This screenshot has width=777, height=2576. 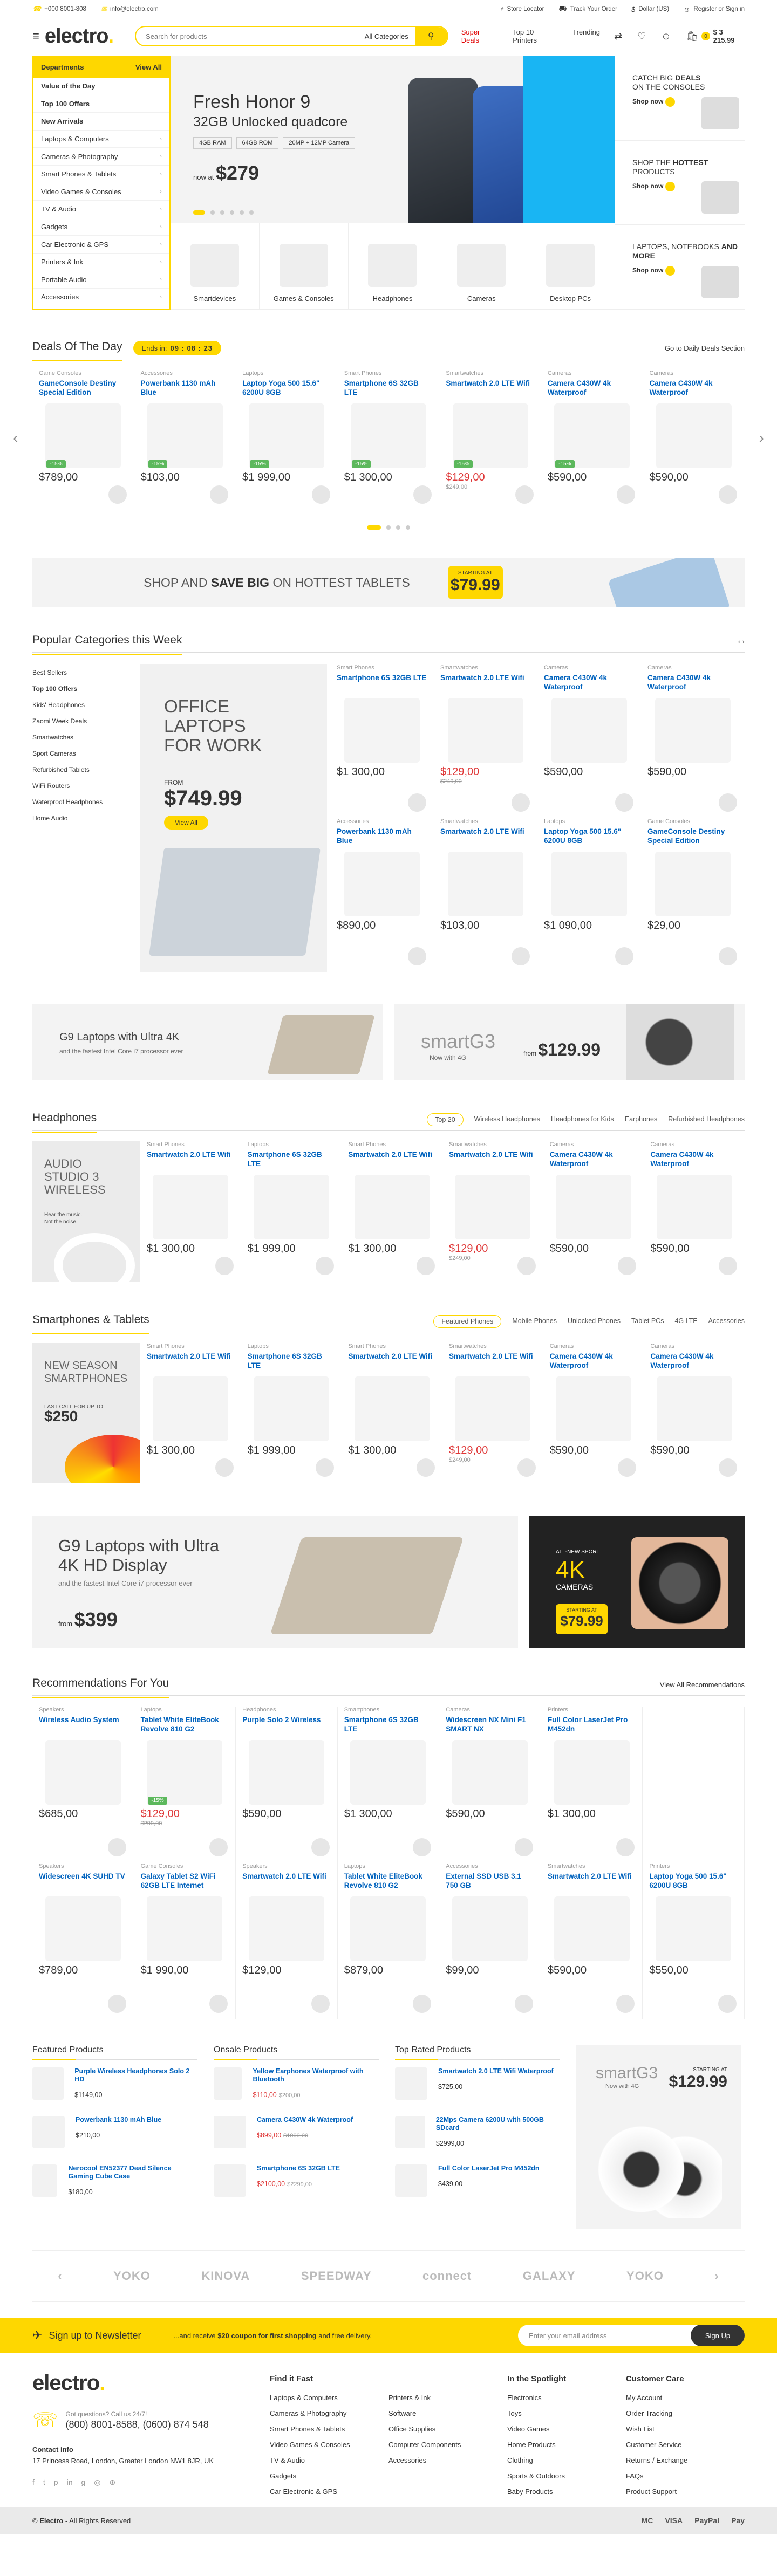 What do you see at coordinates (694, 1785) in the screenshot?
I see `product-card` at bounding box center [694, 1785].